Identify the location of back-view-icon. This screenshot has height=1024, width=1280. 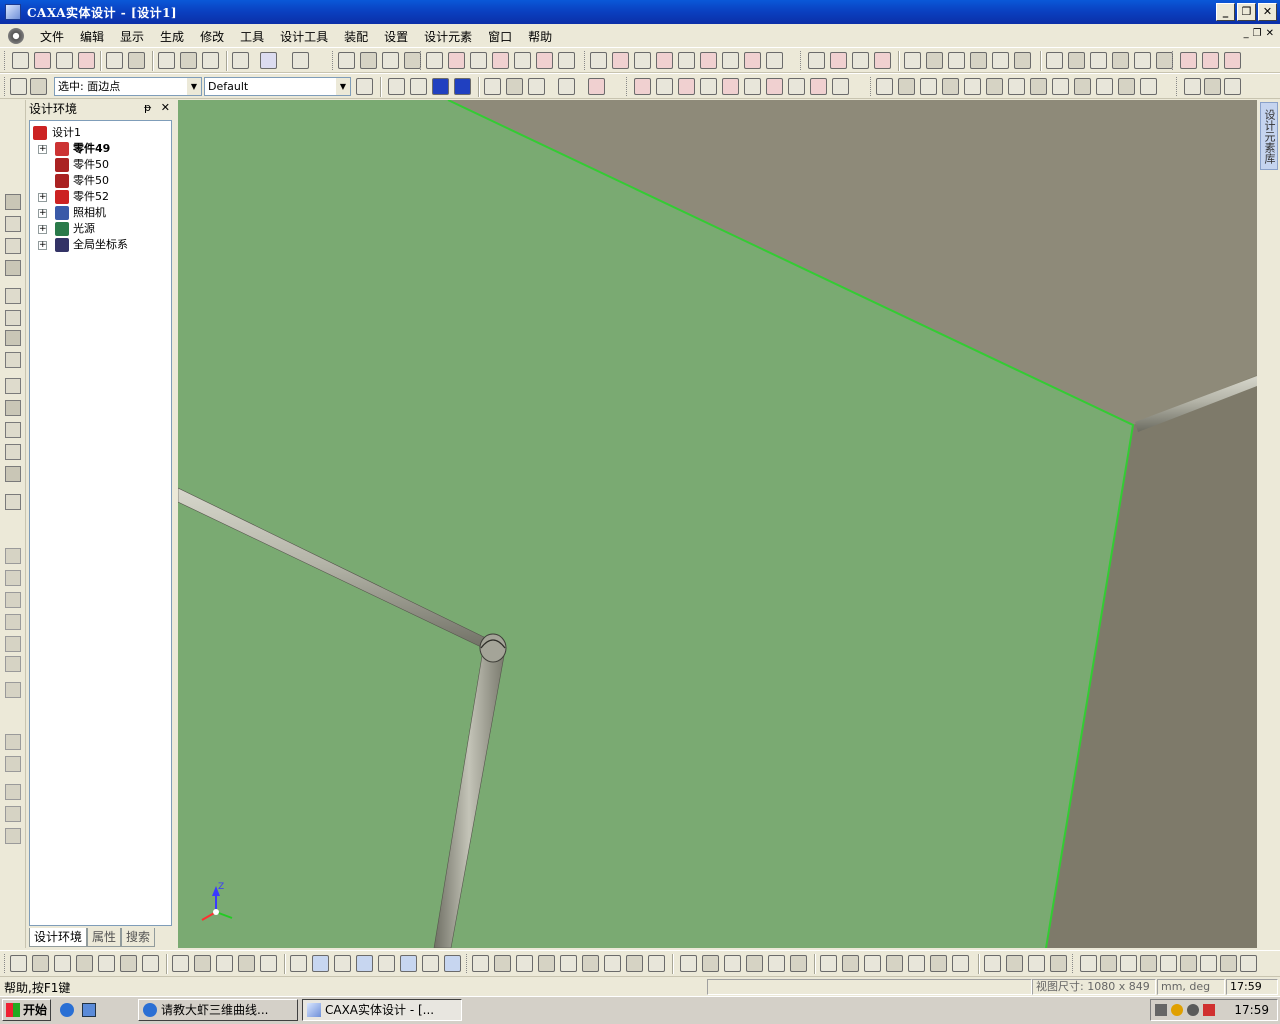
(664, 86).